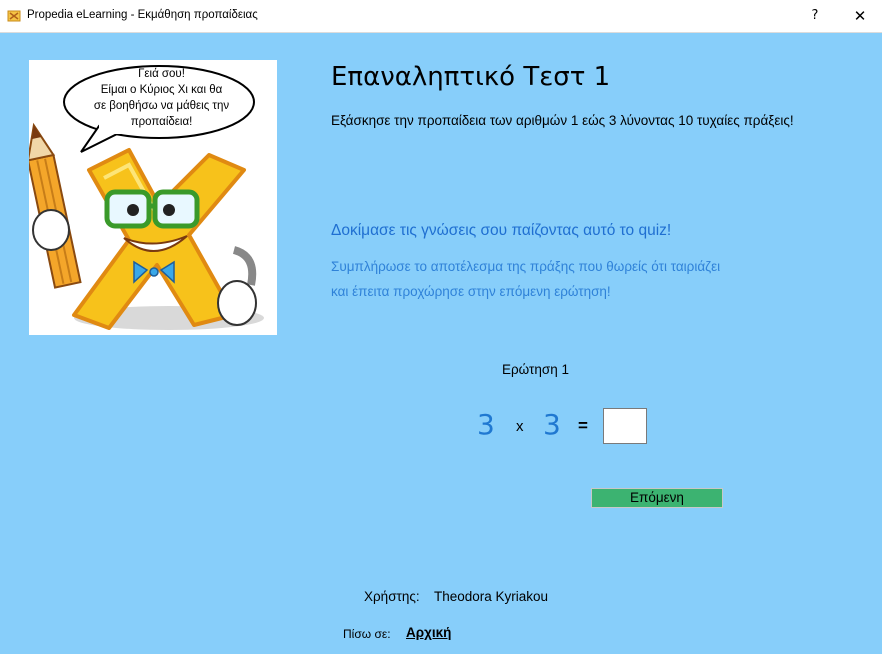 The height and width of the screenshot is (654, 882). I want to click on home-link: Αρχική, so click(428, 632).